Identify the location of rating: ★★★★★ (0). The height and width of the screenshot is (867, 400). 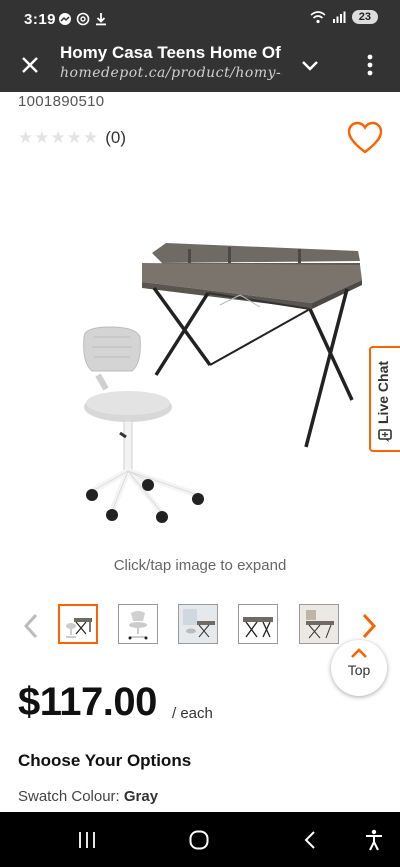
(72, 138).